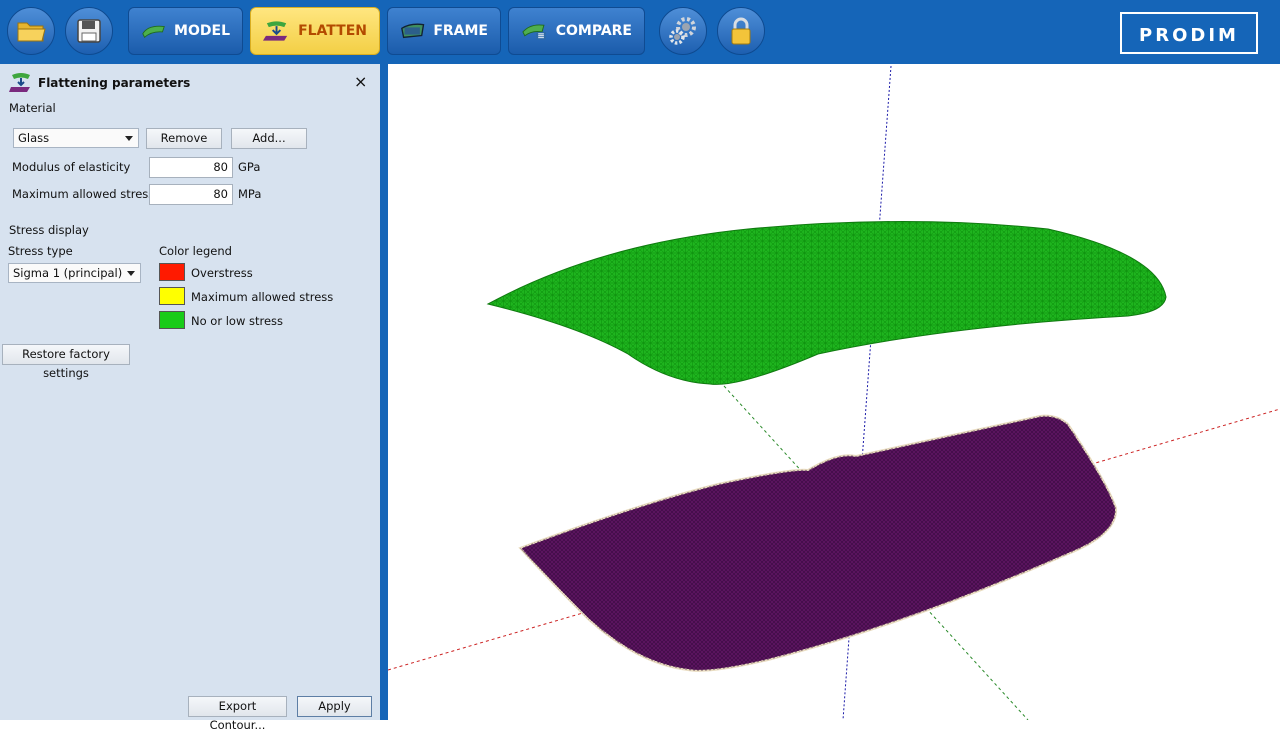 The height and width of the screenshot is (735, 1280). Describe the element at coordinates (460, 31) in the screenshot. I see `mode-frame-label: FRAME` at that location.